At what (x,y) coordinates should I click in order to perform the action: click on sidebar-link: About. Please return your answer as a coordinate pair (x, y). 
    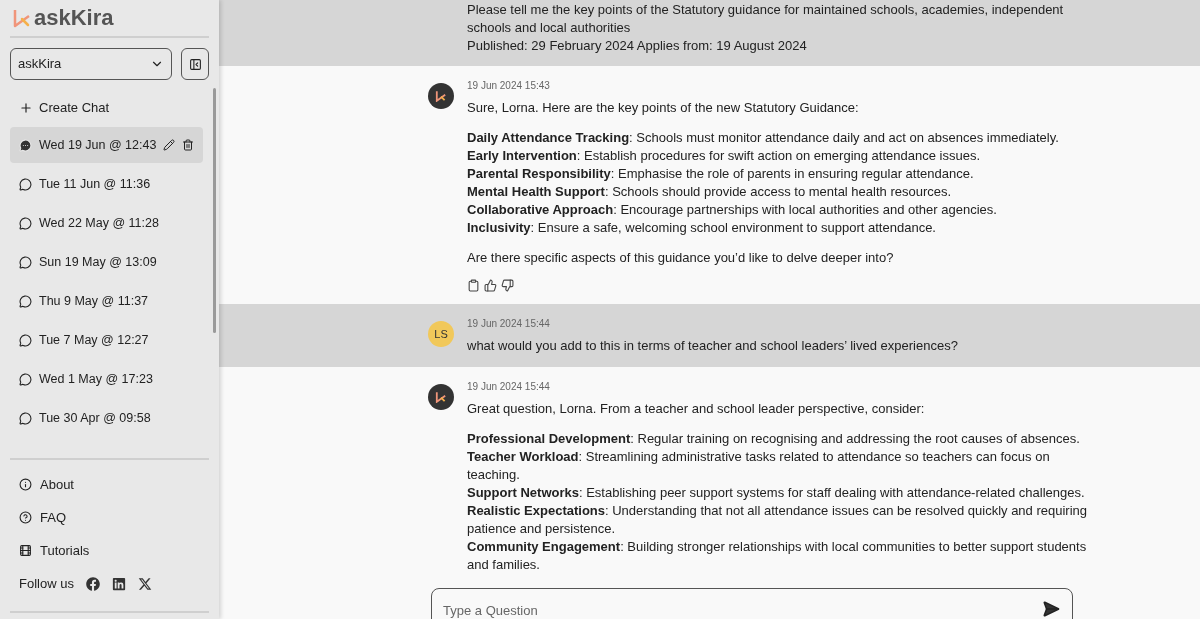
    Looking at the image, I should click on (109, 484).